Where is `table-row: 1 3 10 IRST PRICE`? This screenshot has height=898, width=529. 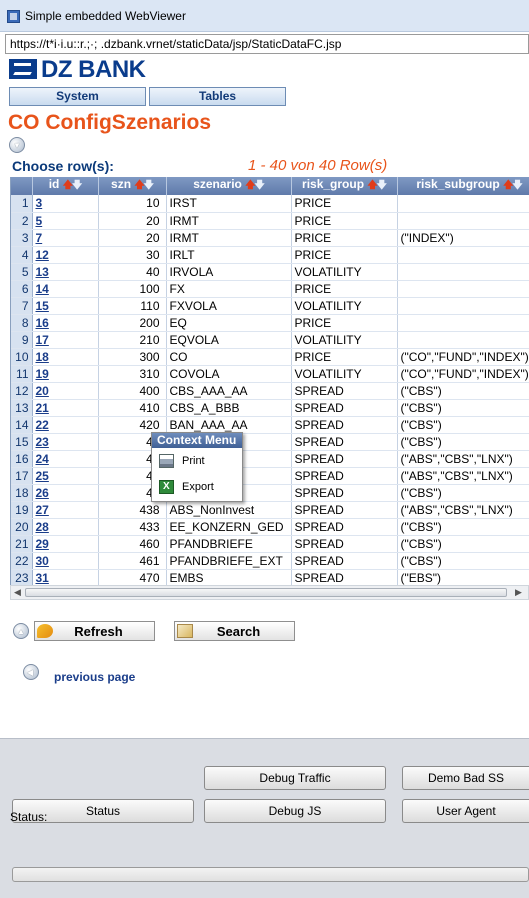
table-row: 1 3 10 IRST PRICE is located at coordinates (270, 204).